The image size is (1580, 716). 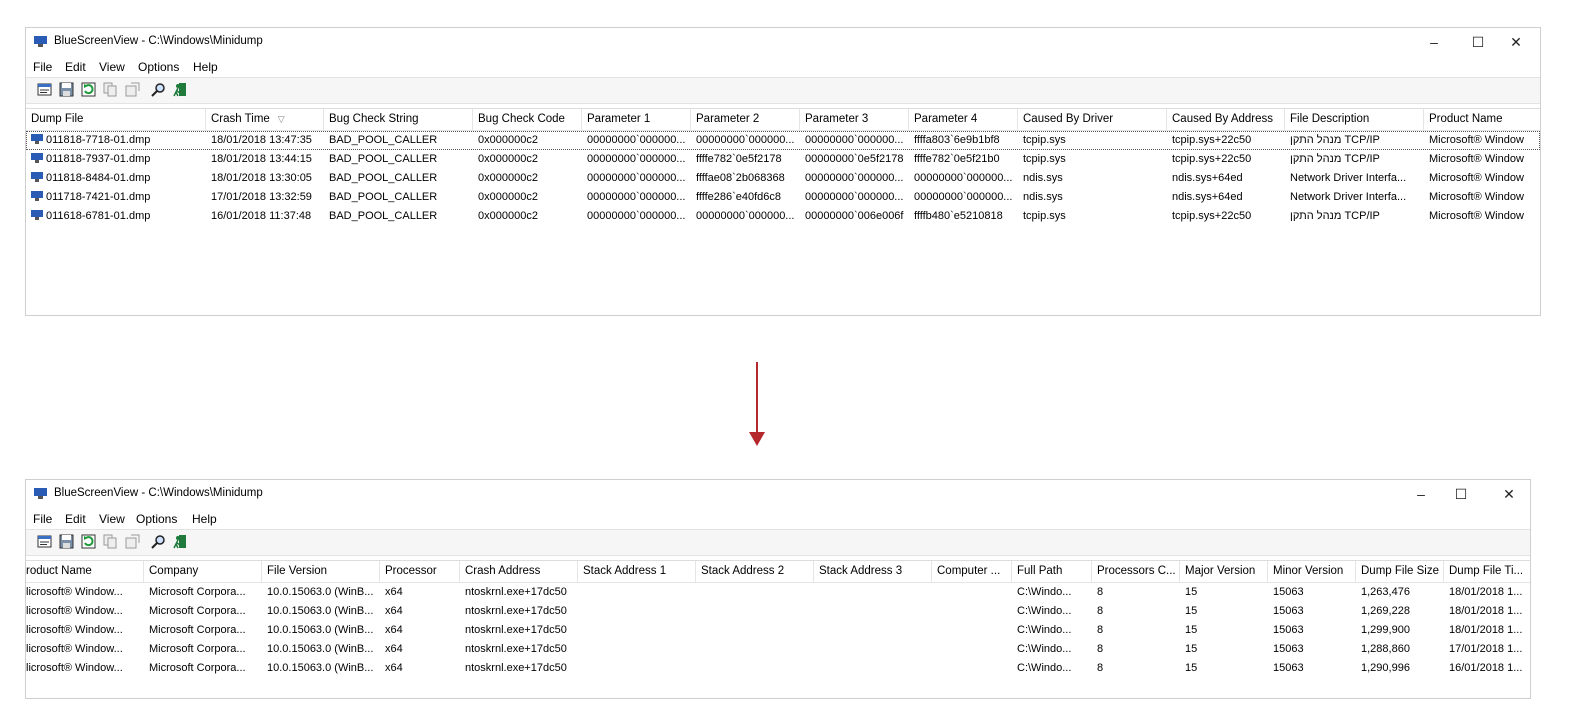 What do you see at coordinates (1044, 159) in the screenshot?
I see `cell-text: tcpip.sys` at bounding box center [1044, 159].